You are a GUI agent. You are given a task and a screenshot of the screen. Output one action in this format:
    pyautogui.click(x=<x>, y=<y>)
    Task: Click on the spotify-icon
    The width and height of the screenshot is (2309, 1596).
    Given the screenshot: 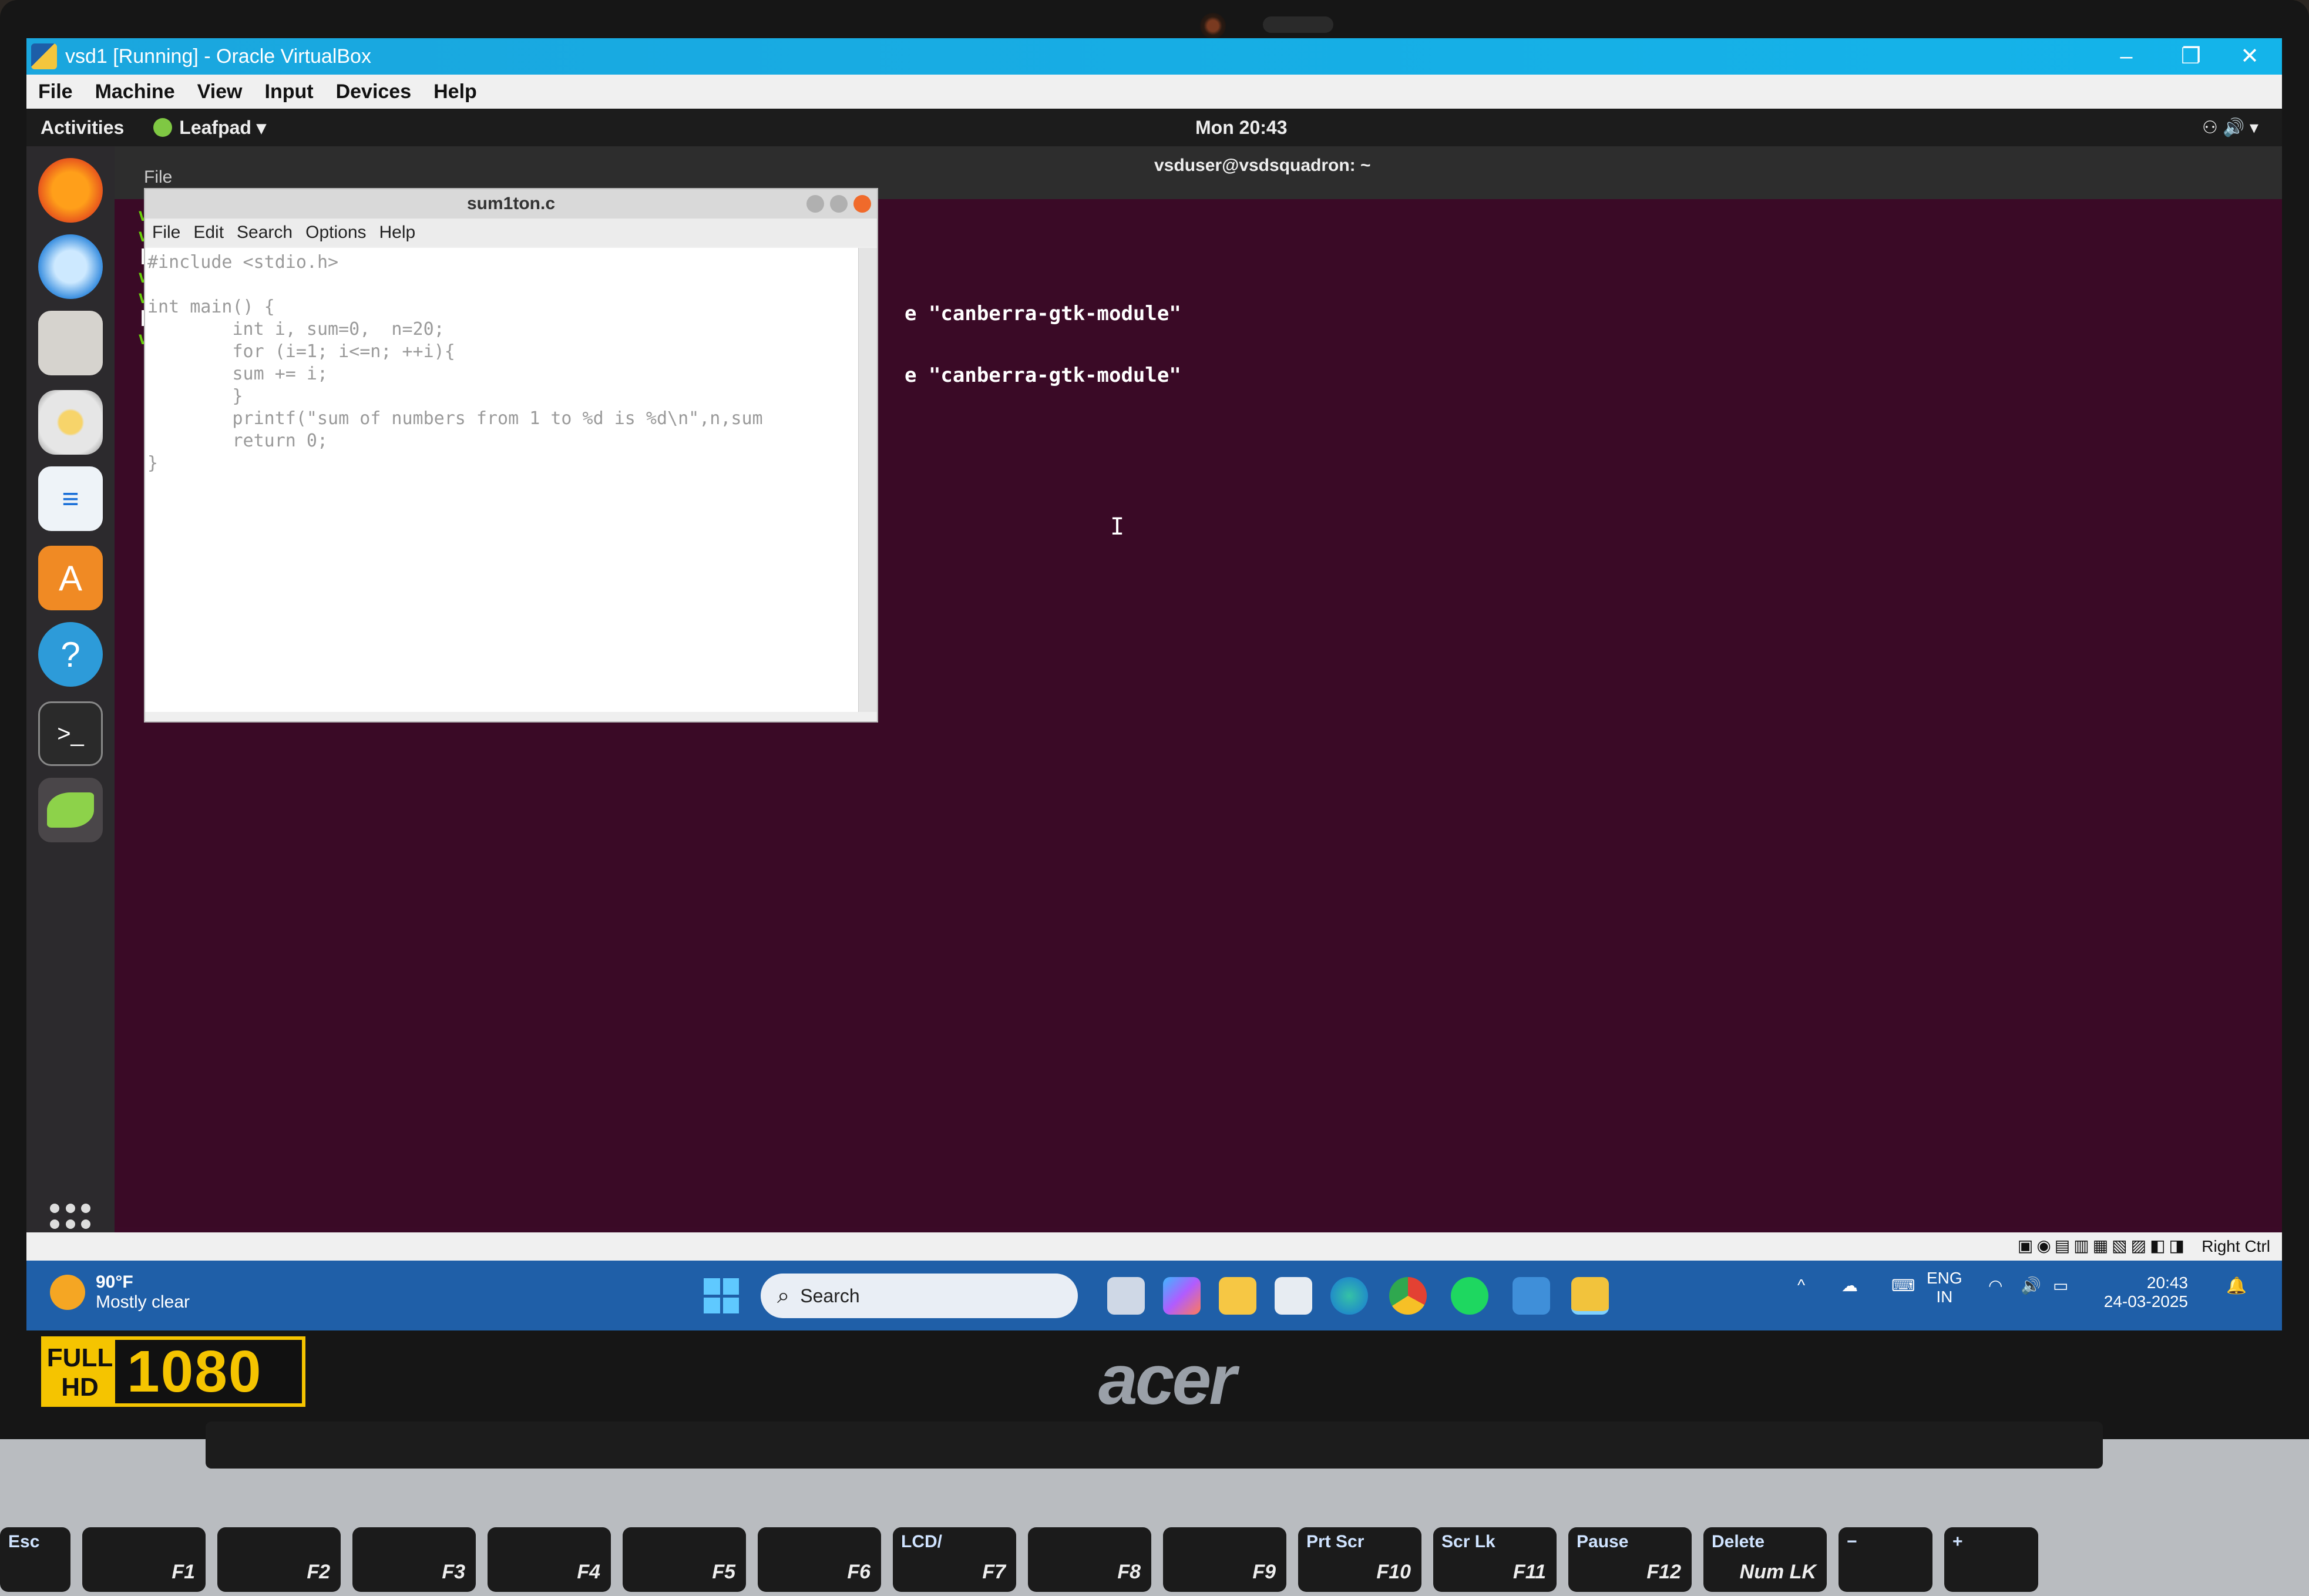 What is the action you would take?
    pyautogui.click(x=1469, y=1296)
    